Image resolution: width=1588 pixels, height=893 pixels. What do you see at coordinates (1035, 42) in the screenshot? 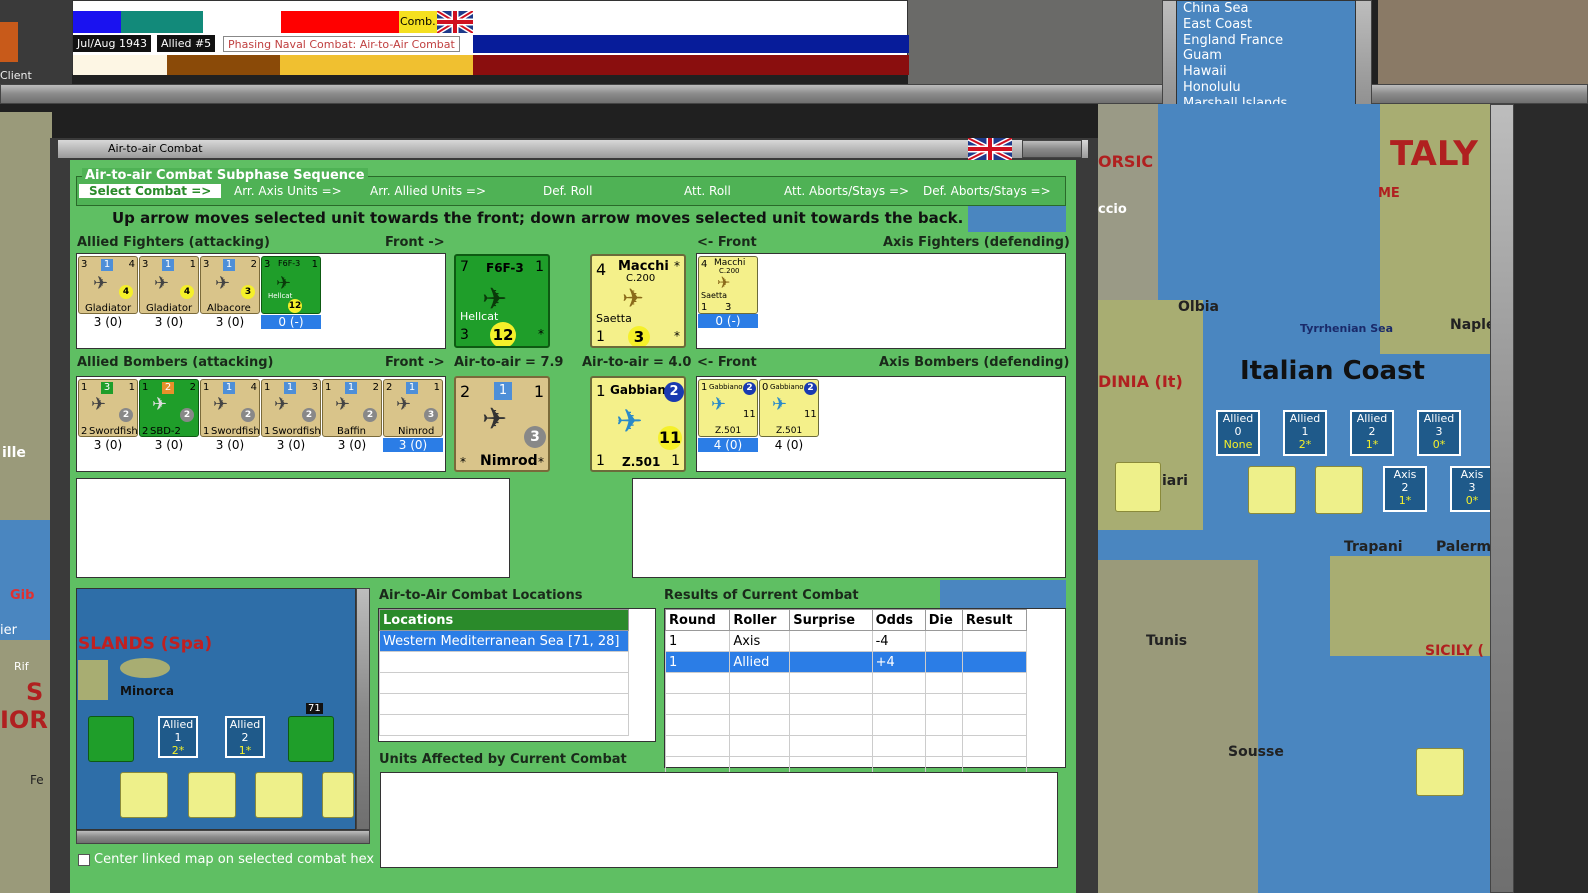
I see `photo-backdrop` at bounding box center [1035, 42].